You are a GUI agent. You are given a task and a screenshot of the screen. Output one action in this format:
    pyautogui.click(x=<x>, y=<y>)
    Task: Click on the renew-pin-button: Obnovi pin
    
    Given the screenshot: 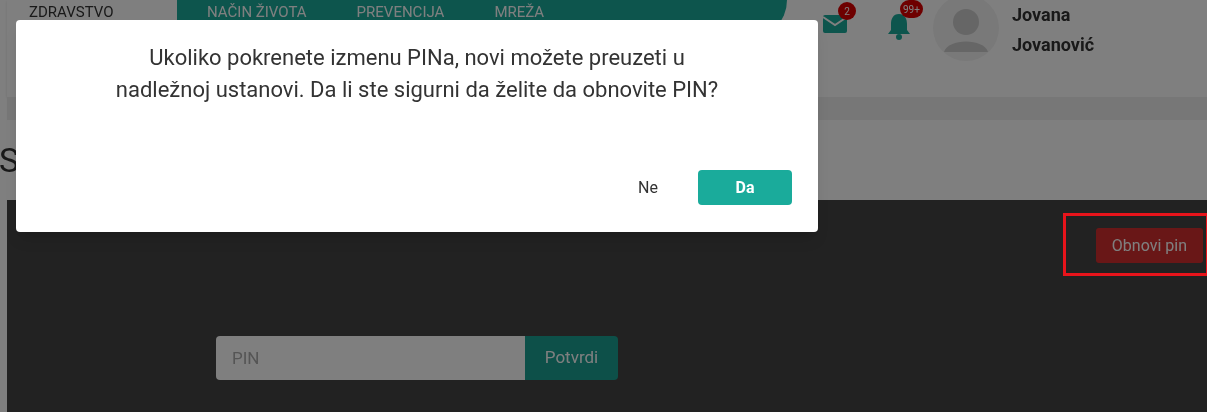 What is the action you would take?
    pyautogui.click(x=1149, y=245)
    